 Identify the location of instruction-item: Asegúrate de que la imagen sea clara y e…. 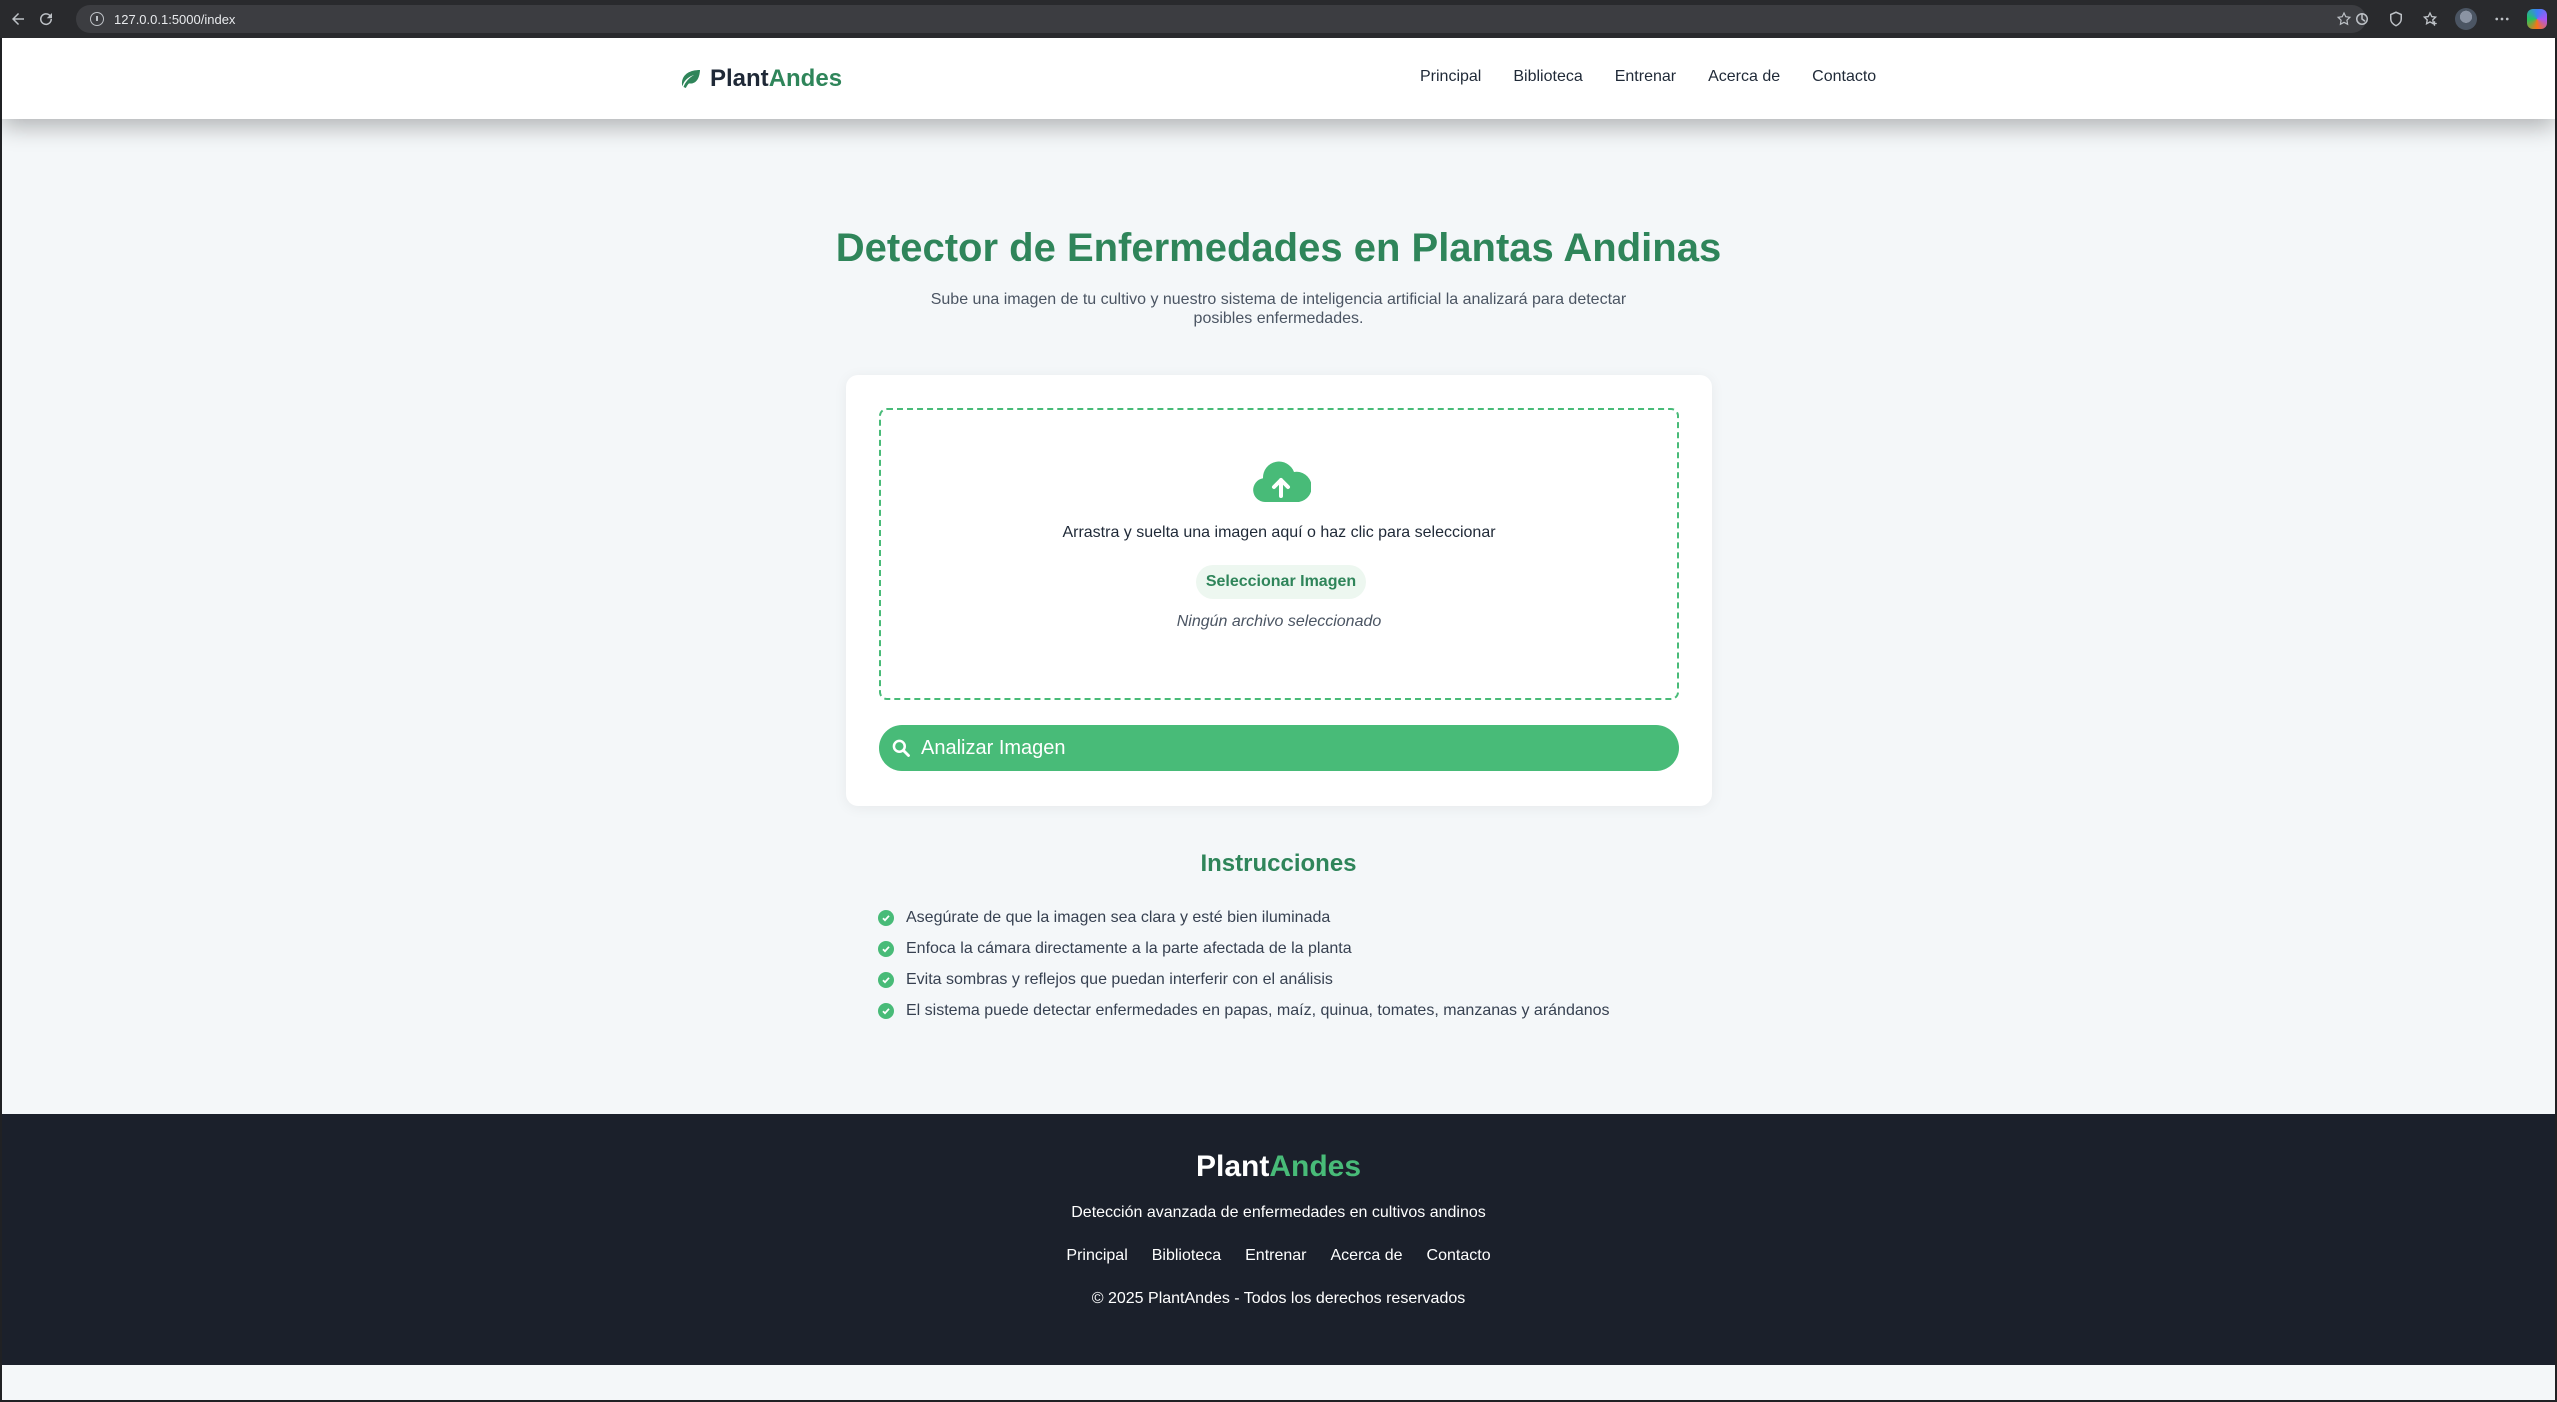
(1244, 917).